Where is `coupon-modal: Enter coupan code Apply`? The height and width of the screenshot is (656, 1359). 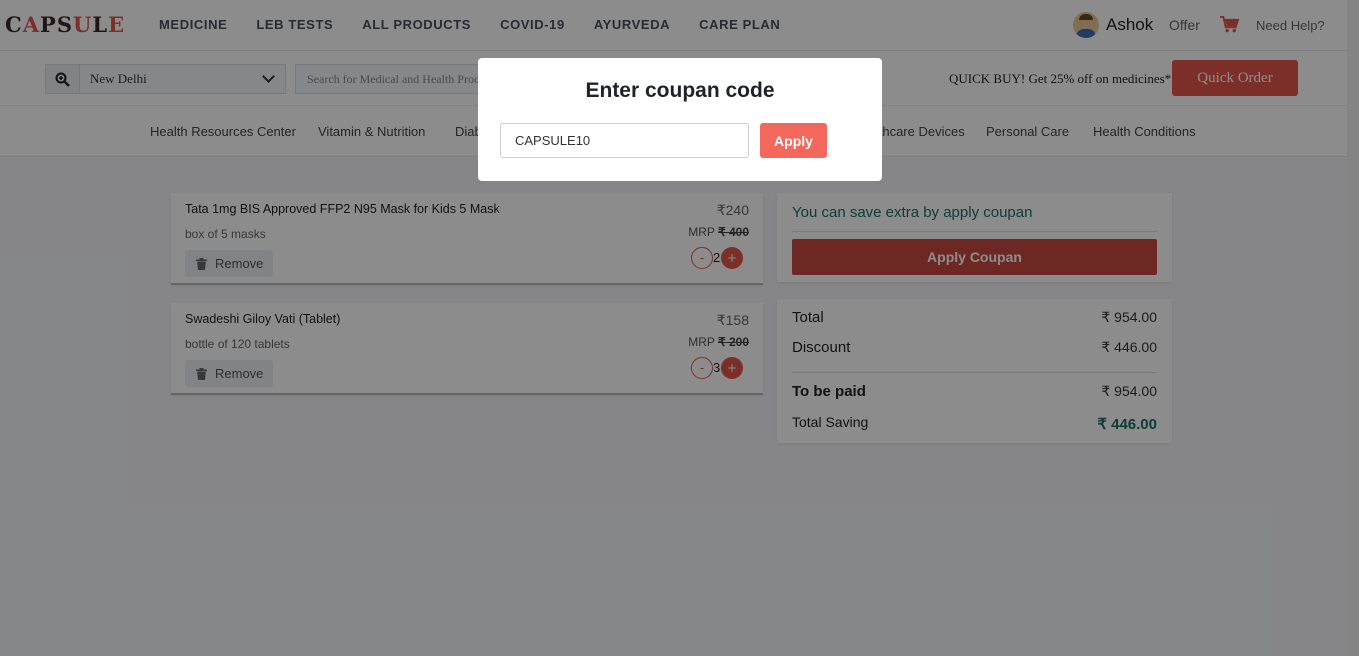
coupon-modal: Enter coupan code Apply is located at coordinates (680, 119).